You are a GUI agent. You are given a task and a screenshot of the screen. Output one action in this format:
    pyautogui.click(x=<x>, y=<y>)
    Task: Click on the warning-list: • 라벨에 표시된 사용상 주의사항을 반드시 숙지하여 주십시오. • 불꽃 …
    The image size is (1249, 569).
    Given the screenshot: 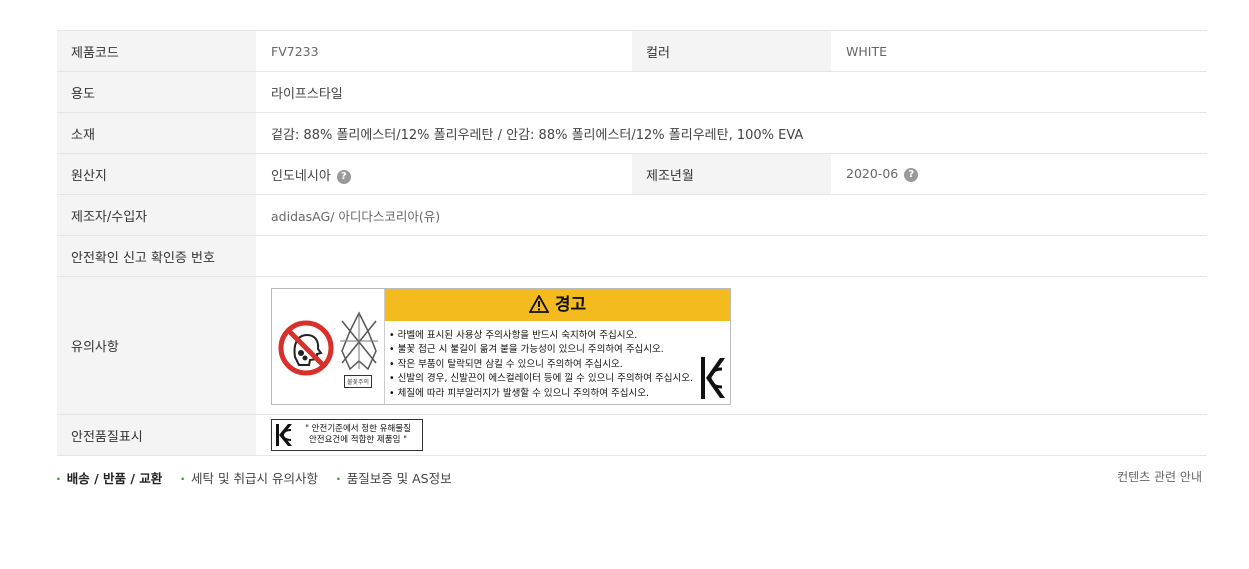 What is the action you would take?
    pyautogui.click(x=541, y=365)
    